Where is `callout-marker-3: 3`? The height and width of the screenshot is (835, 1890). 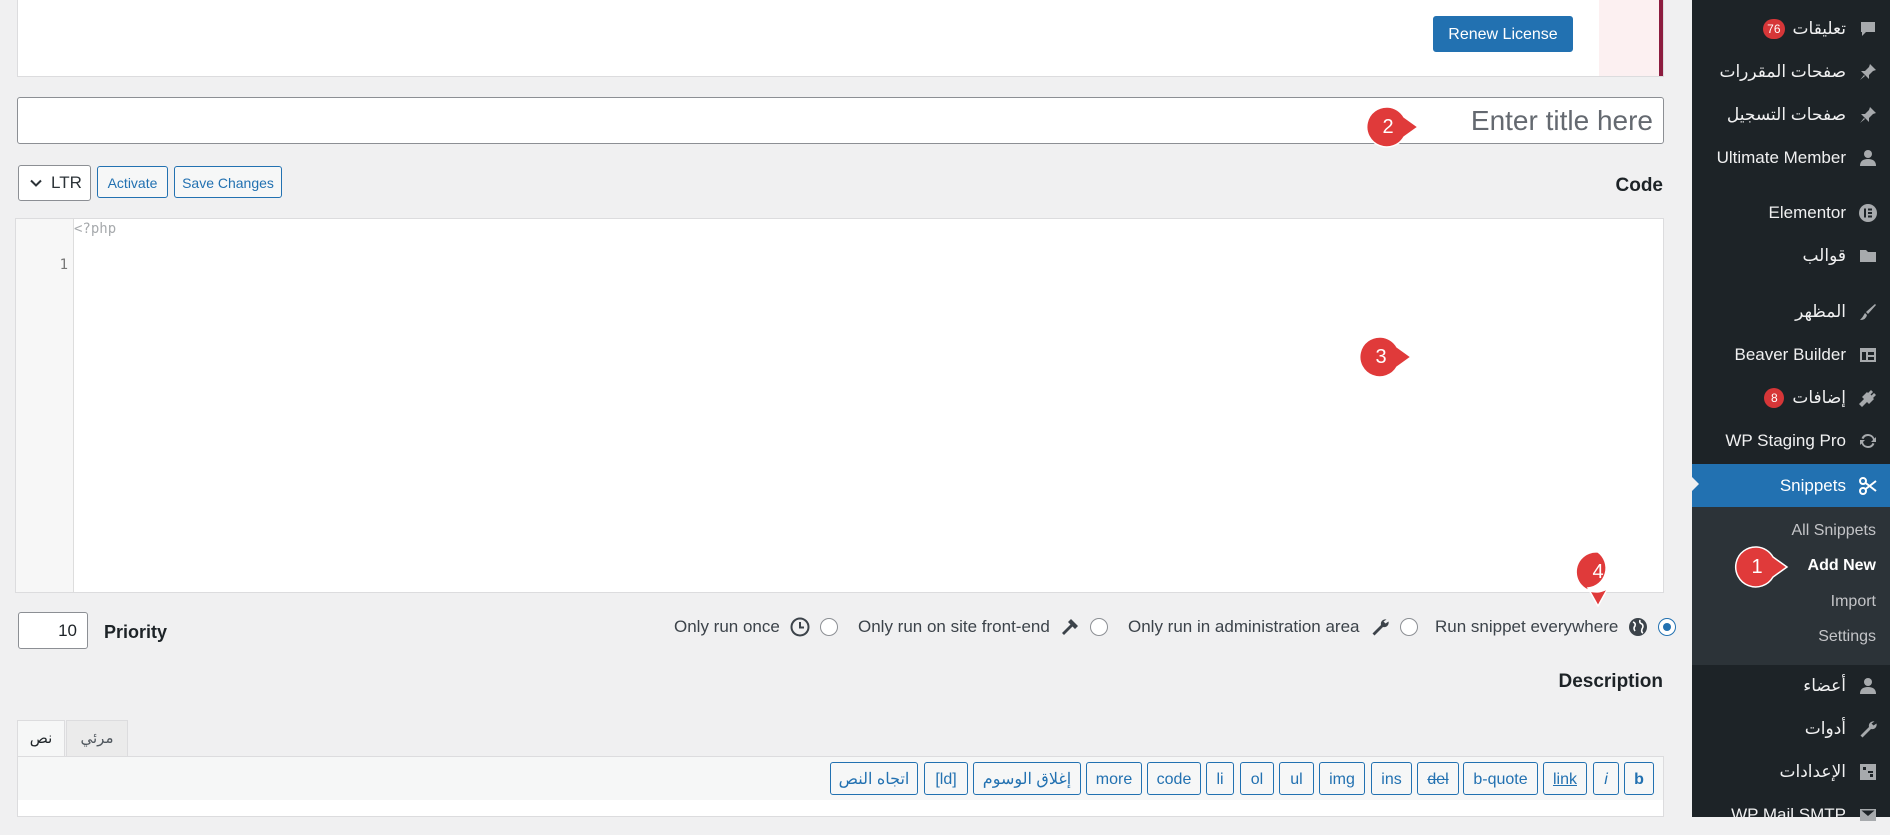
callout-marker-3: 3 is located at coordinates (1385, 357).